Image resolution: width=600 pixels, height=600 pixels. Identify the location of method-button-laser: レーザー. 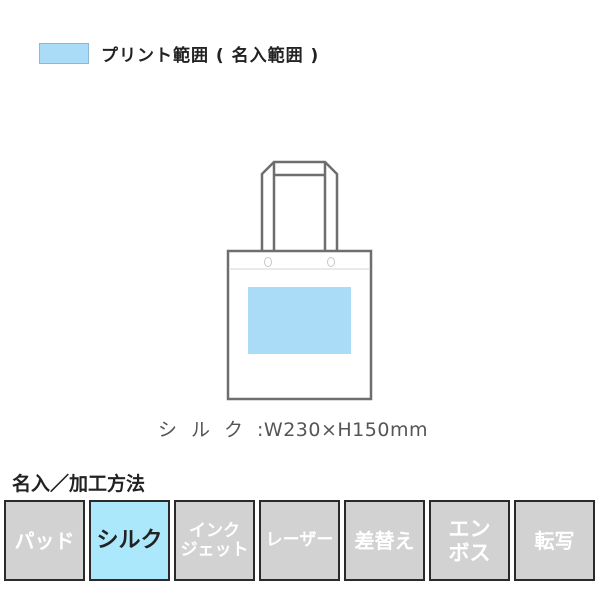
(299, 540).